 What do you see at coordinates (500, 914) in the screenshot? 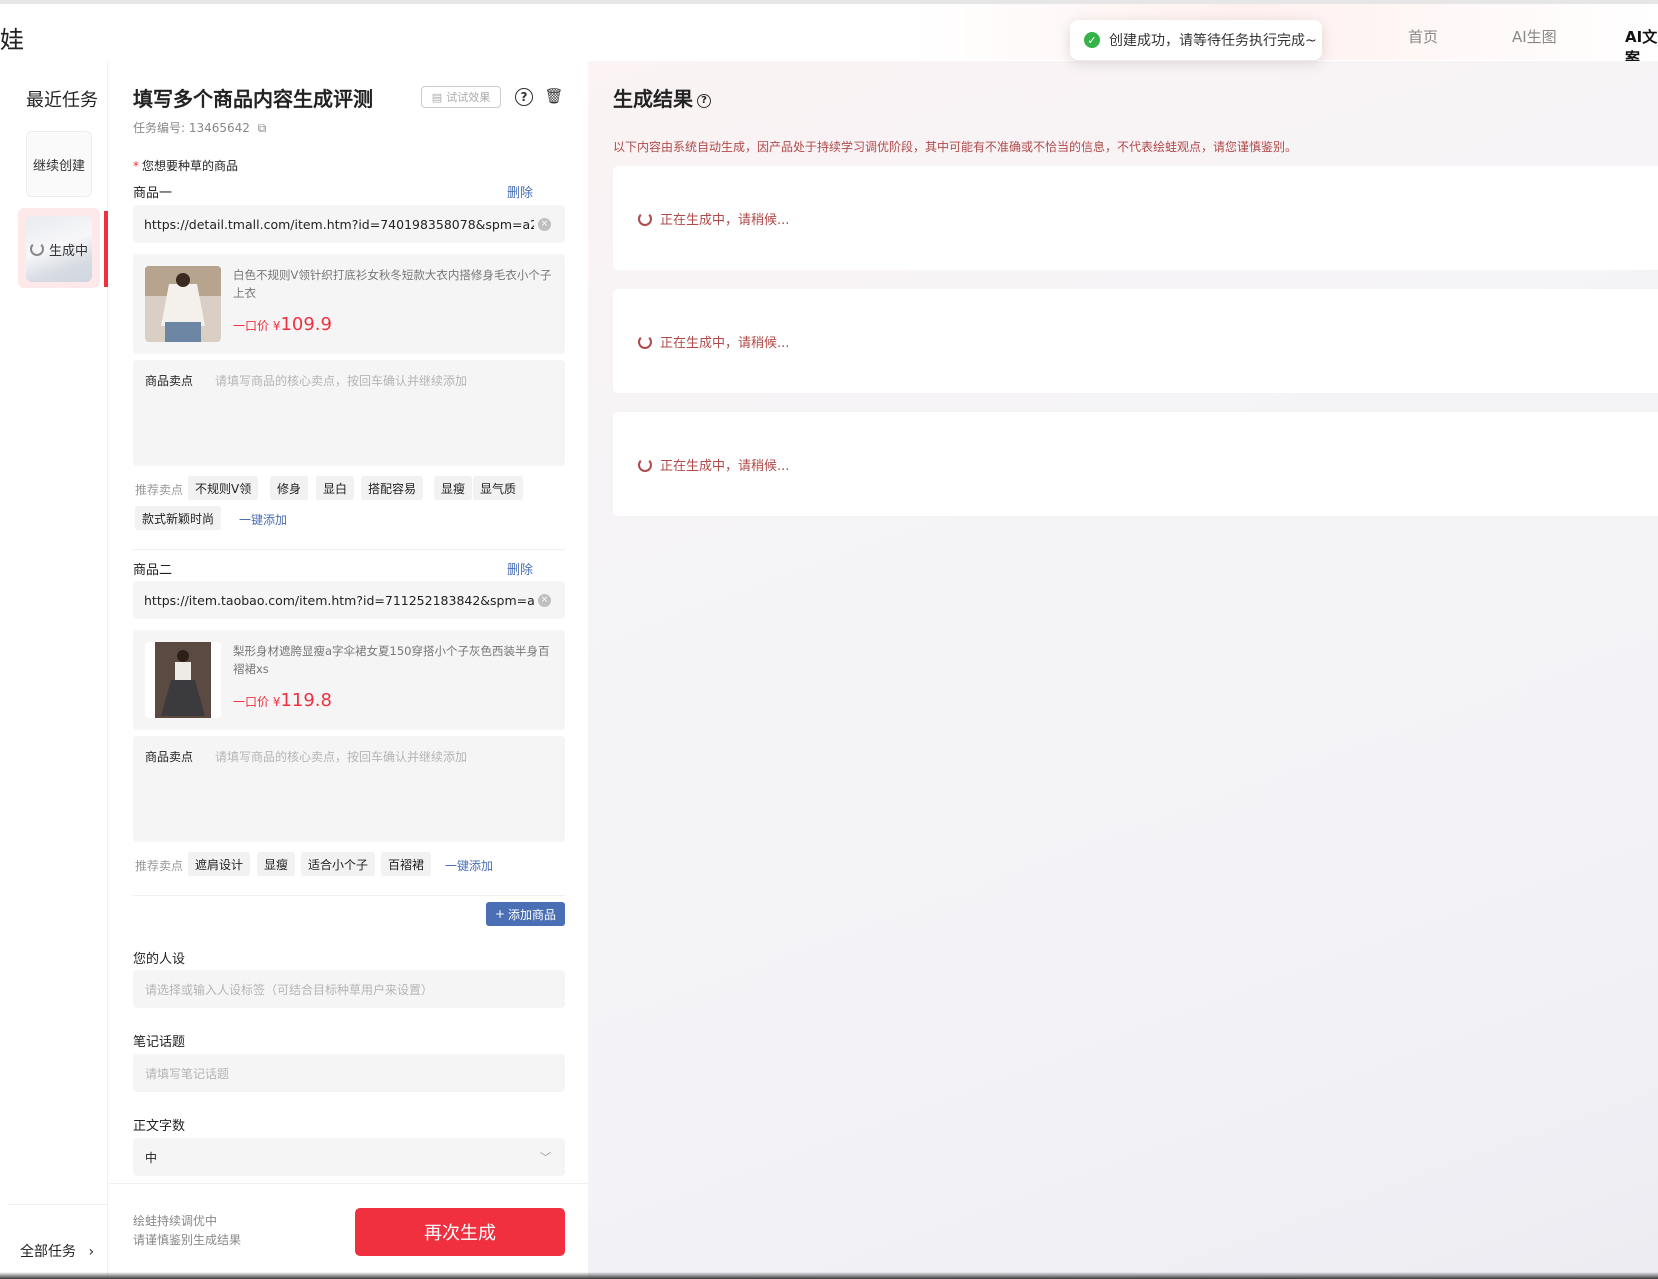
I see `plus-icon: +` at bounding box center [500, 914].